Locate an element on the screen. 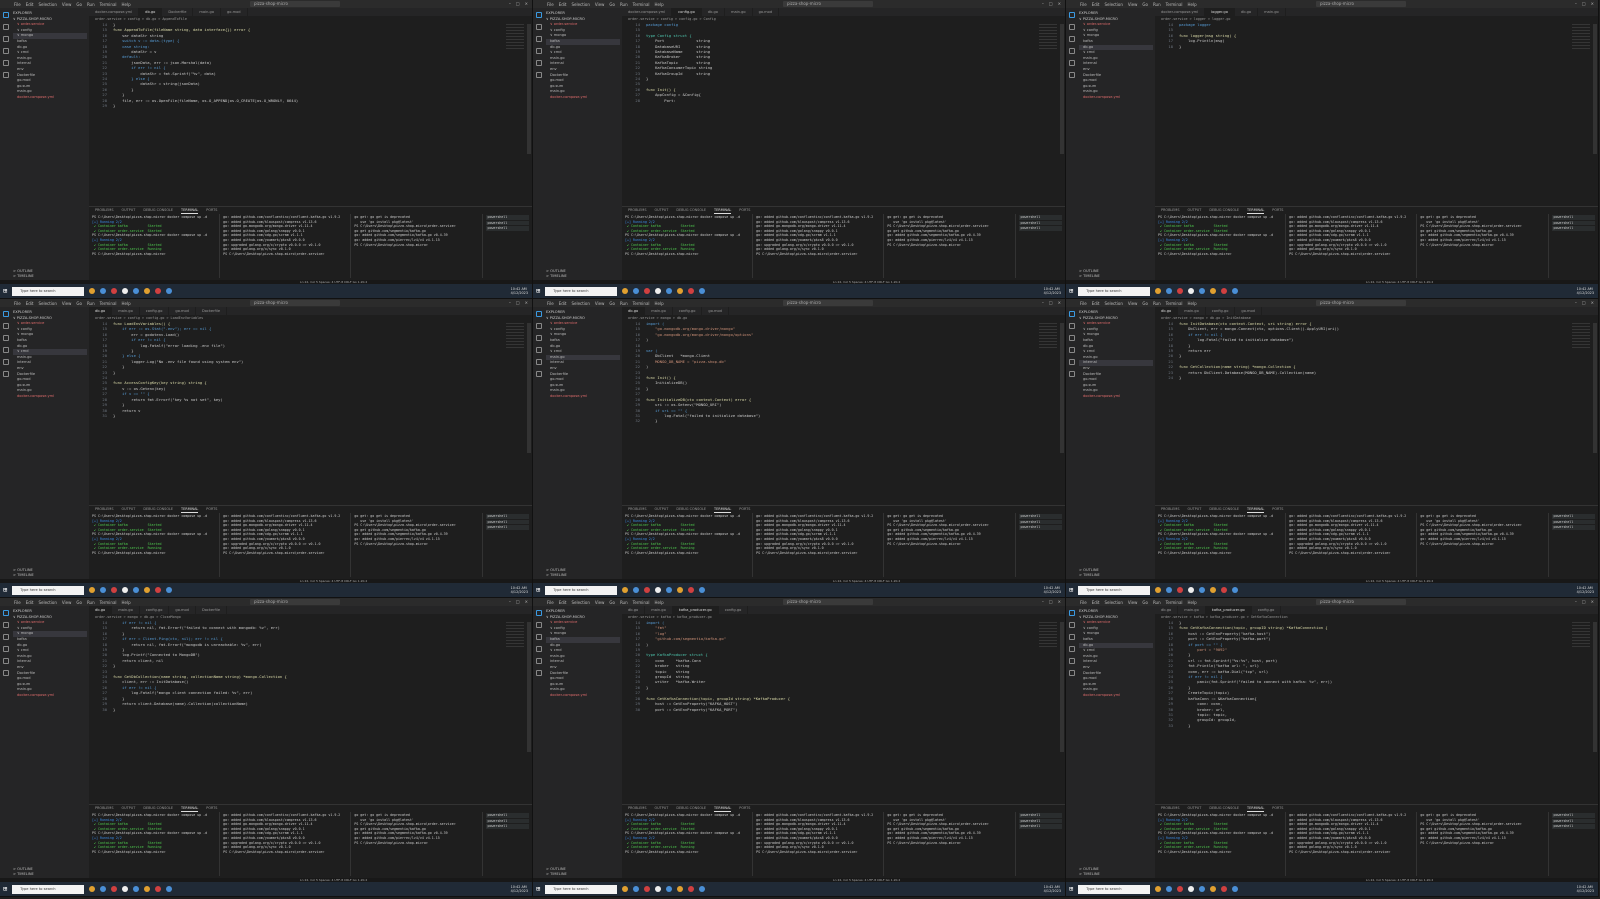  tab-config-go: config.go is located at coordinates (688, 311).